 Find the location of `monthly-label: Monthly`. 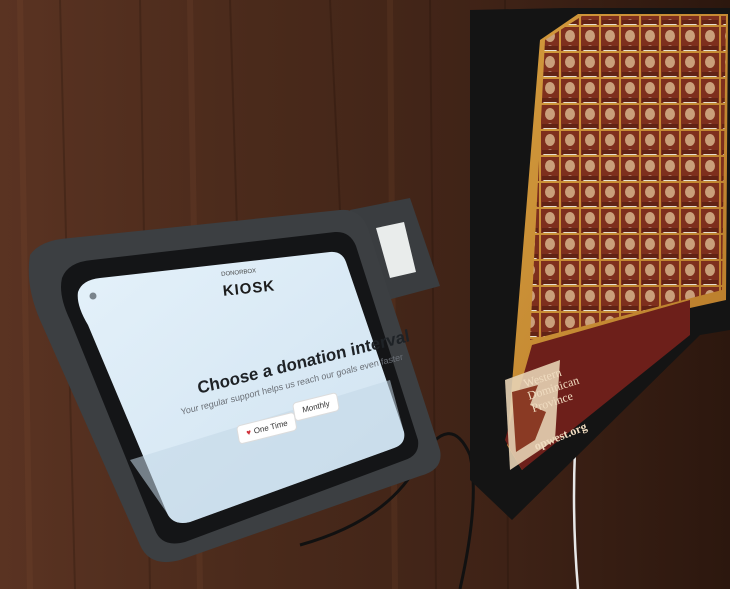

monthly-label: Monthly is located at coordinates (316, 406).